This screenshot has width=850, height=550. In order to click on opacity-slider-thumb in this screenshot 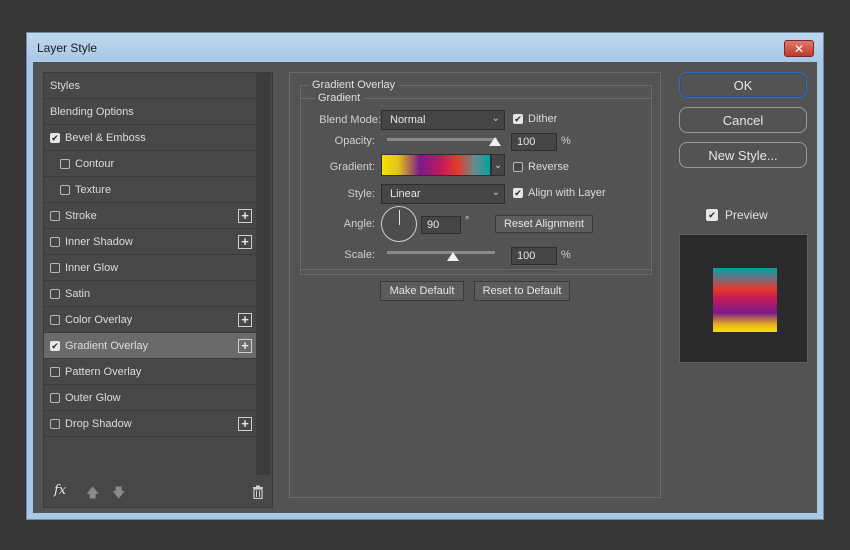, I will do `click(495, 141)`.